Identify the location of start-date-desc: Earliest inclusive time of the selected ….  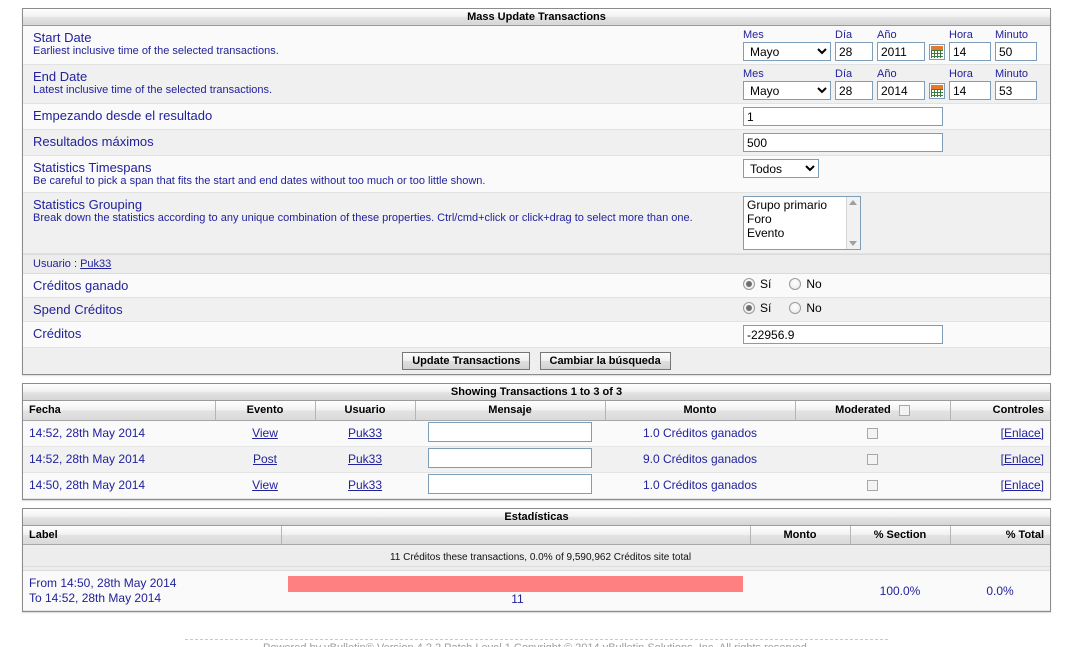
(156, 51).